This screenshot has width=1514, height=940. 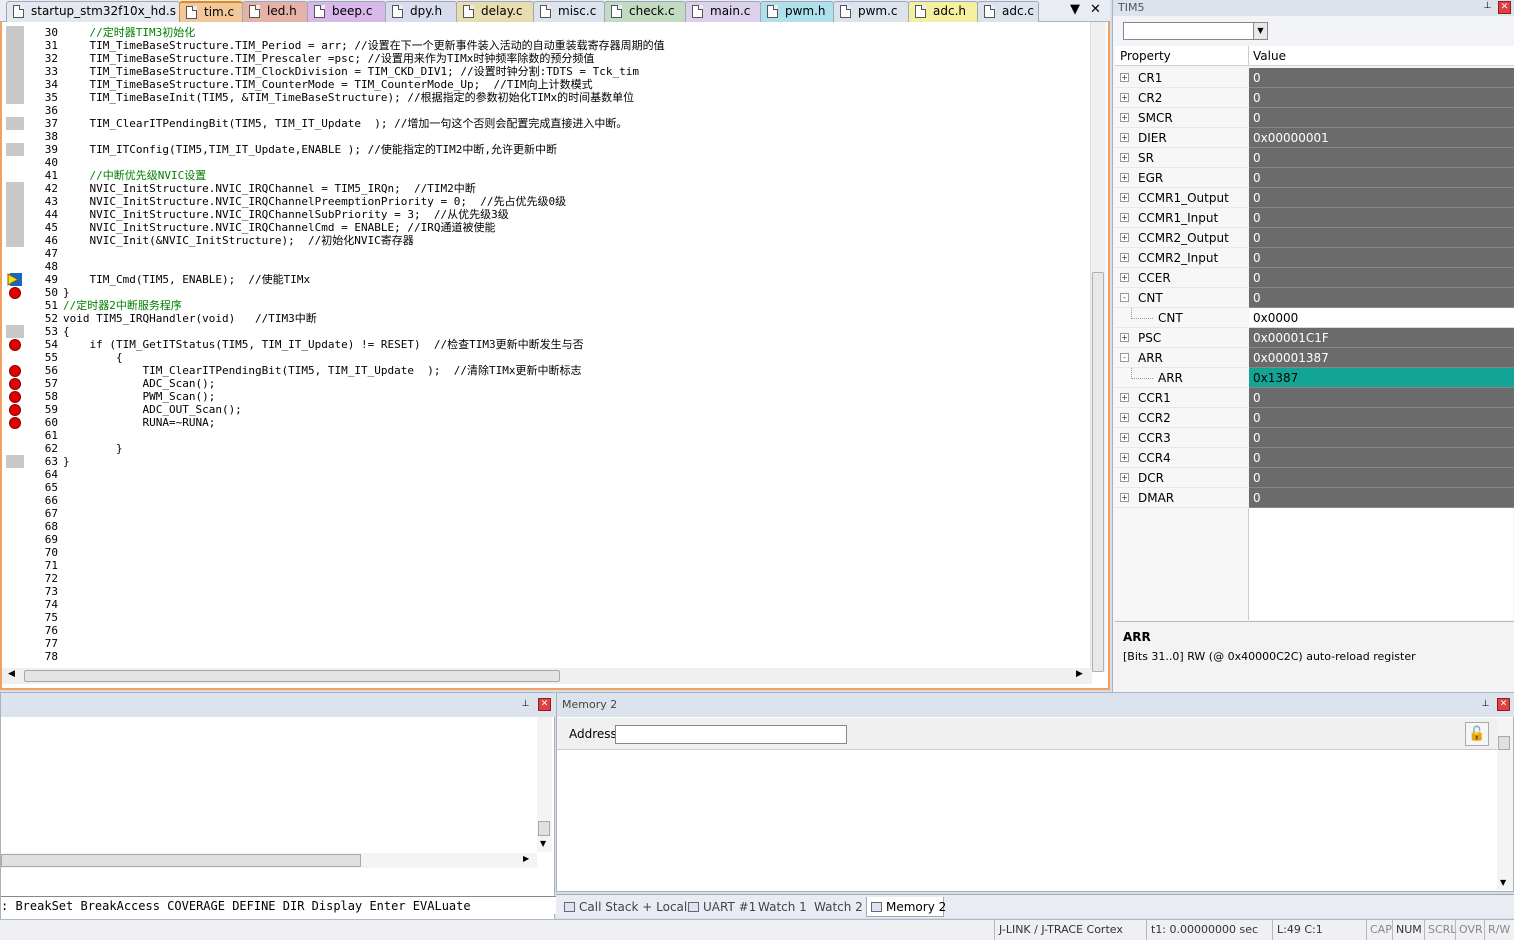 What do you see at coordinates (797, 11) in the screenshot?
I see `tab-9: pwm.h` at bounding box center [797, 11].